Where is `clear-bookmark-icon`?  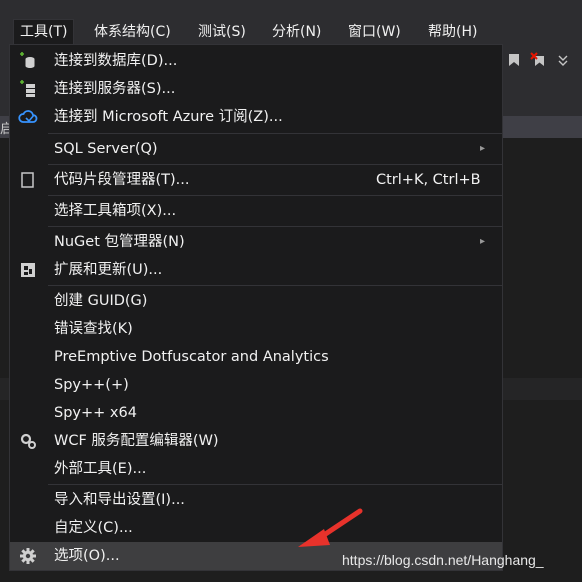 clear-bookmark-icon is located at coordinates (538, 60).